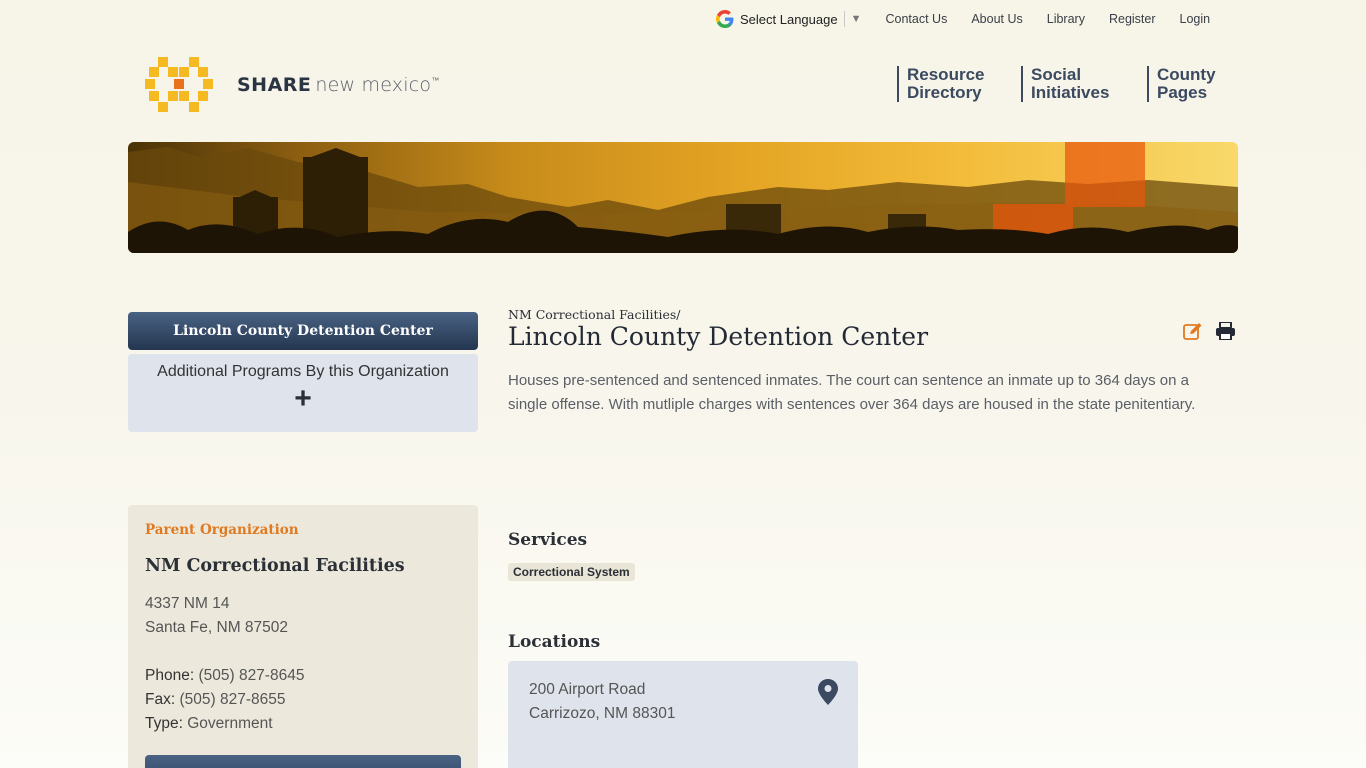 This screenshot has height=768, width=1366. I want to click on phone-row: Phone: (505) 827-8645, so click(303, 676).